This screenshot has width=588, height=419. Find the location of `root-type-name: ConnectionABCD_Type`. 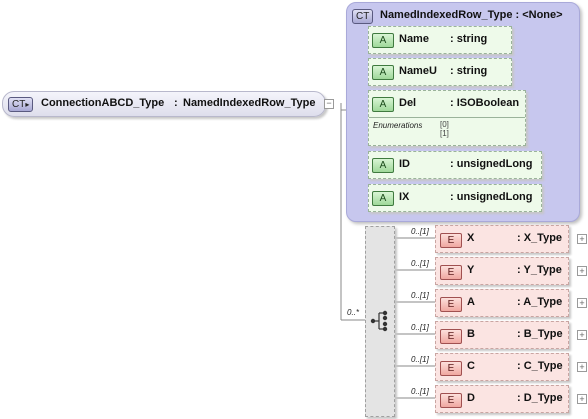

root-type-name: ConnectionABCD_Type is located at coordinates (103, 103).